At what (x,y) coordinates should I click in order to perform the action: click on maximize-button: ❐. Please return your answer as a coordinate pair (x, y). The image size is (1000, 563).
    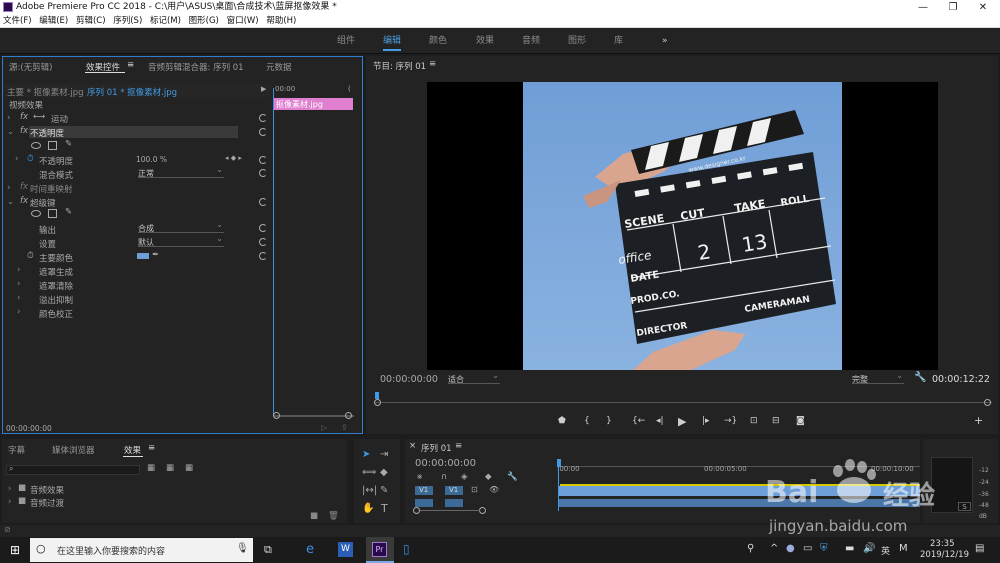
    Looking at the image, I should click on (953, 7).